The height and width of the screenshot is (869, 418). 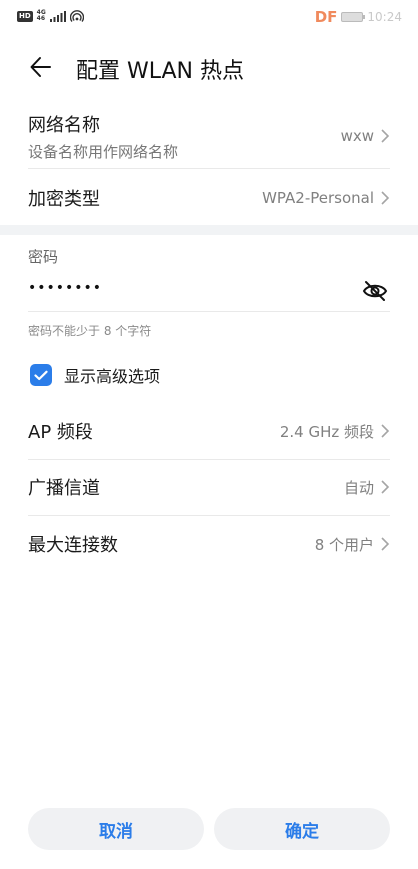 I want to click on advanced-label: 显示高级选项, so click(x=112, y=376).